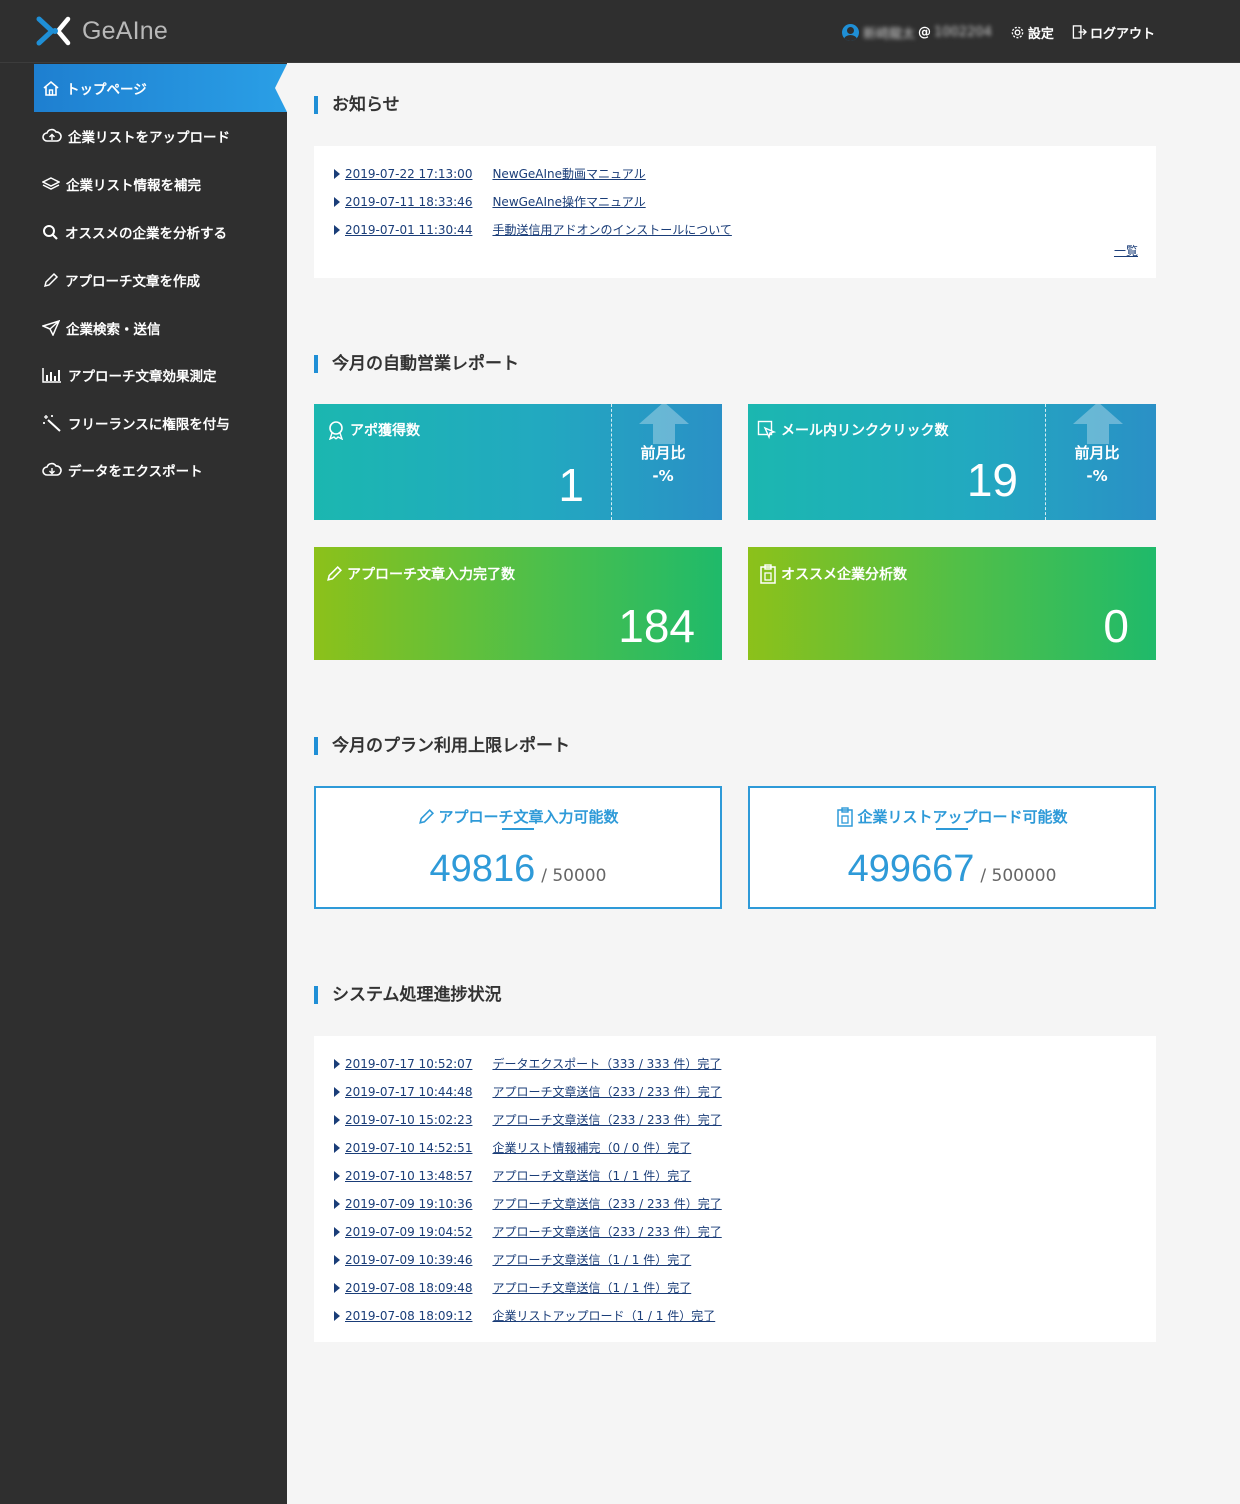  What do you see at coordinates (952, 462) in the screenshot?
I see `link-clicks-tile: メール内リンククリック数 19 前月比 -%` at bounding box center [952, 462].